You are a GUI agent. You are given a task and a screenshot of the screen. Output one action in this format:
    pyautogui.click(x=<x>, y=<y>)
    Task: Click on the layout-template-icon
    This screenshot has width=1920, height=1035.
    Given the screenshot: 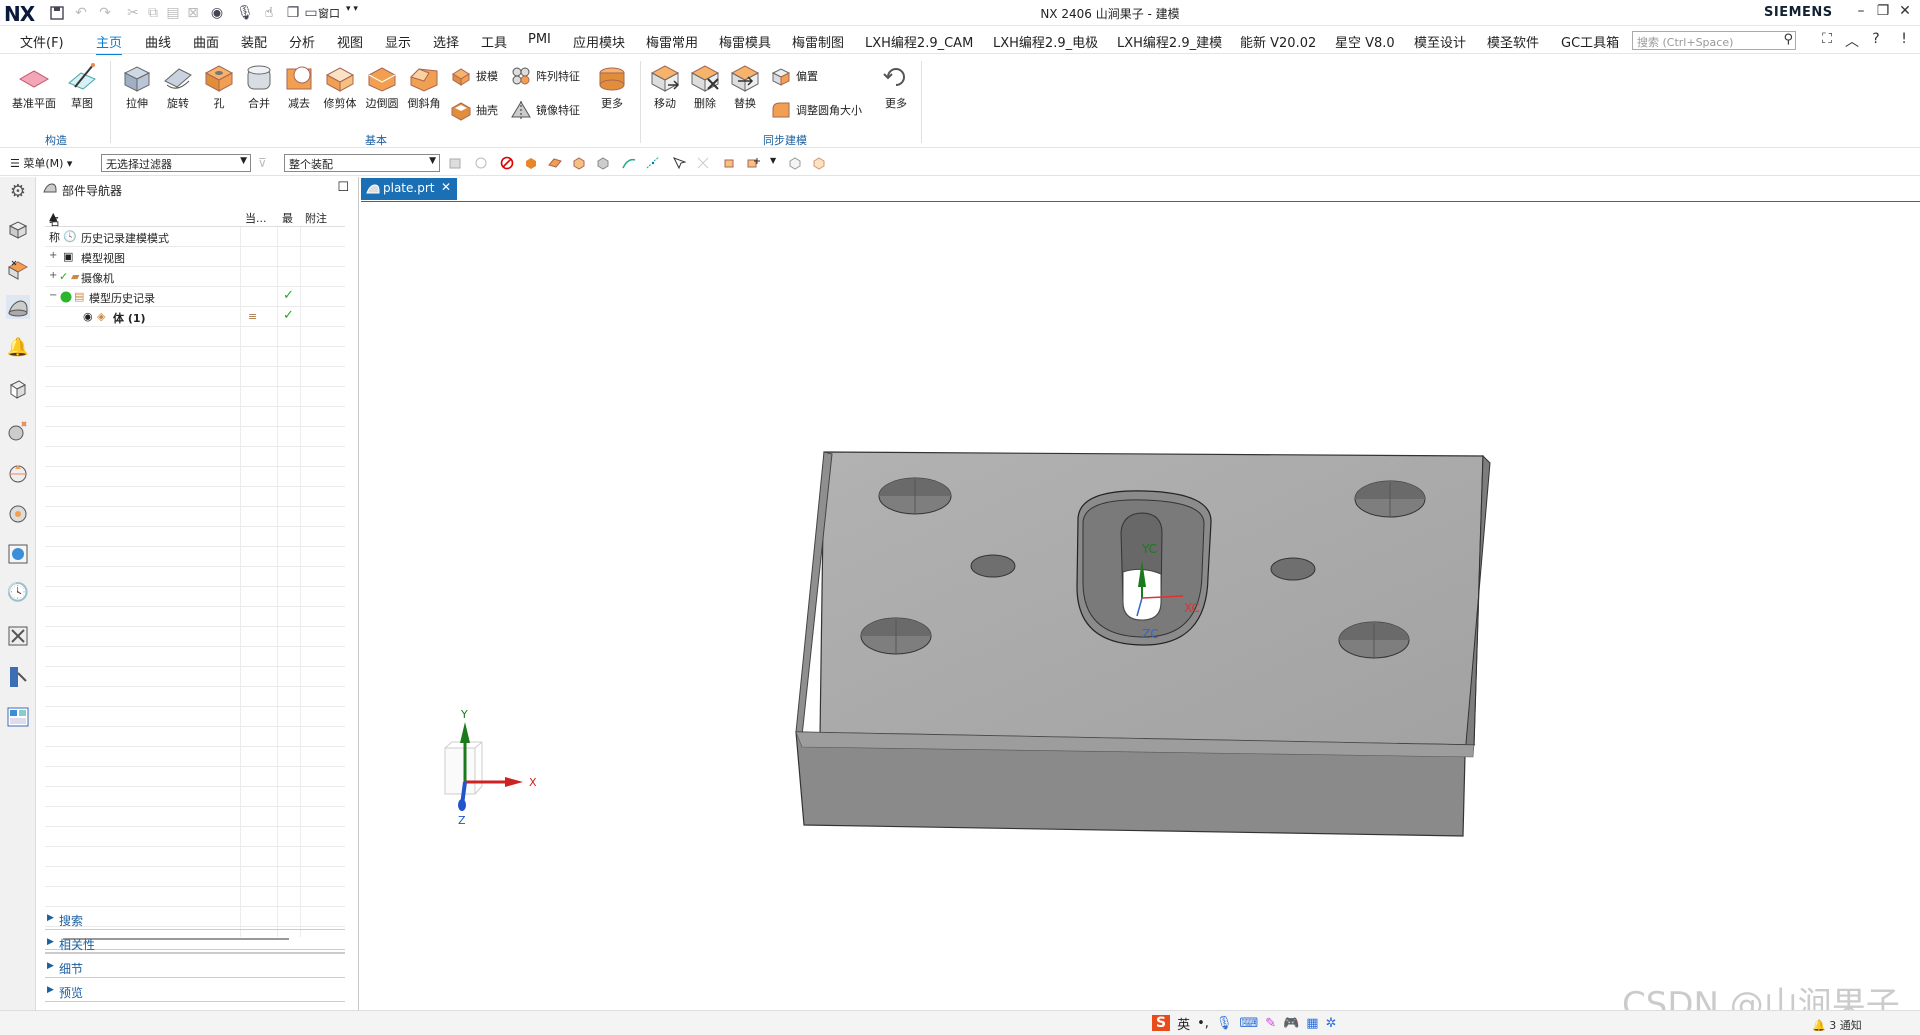 What is the action you would take?
    pyautogui.click(x=18, y=717)
    